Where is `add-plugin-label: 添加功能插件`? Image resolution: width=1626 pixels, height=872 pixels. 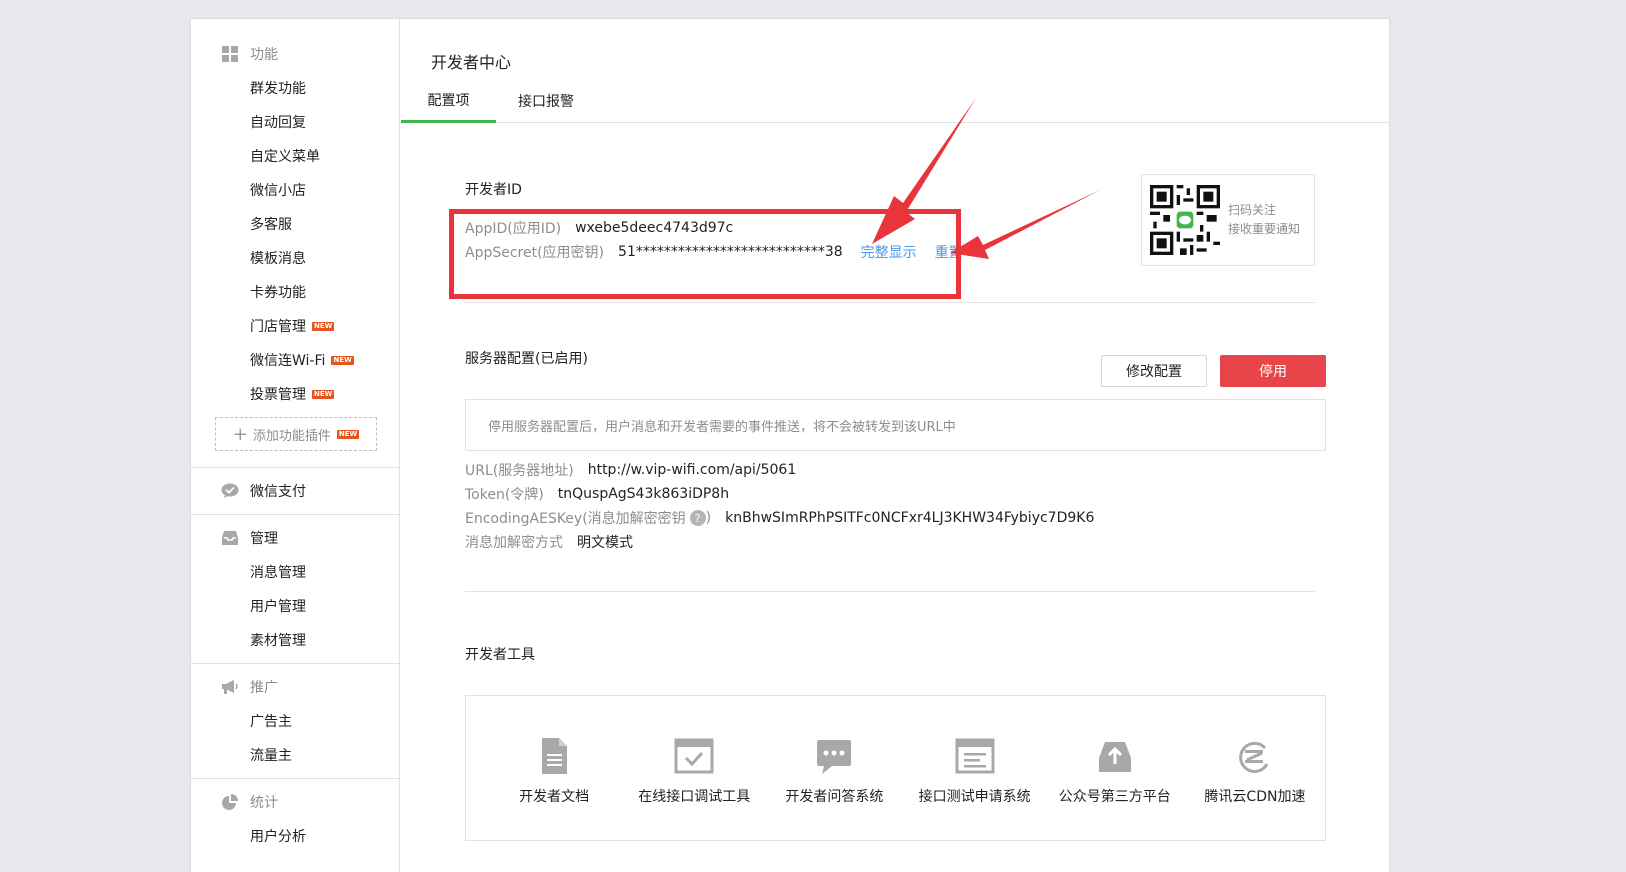 add-plugin-label: 添加功能插件 is located at coordinates (291, 436).